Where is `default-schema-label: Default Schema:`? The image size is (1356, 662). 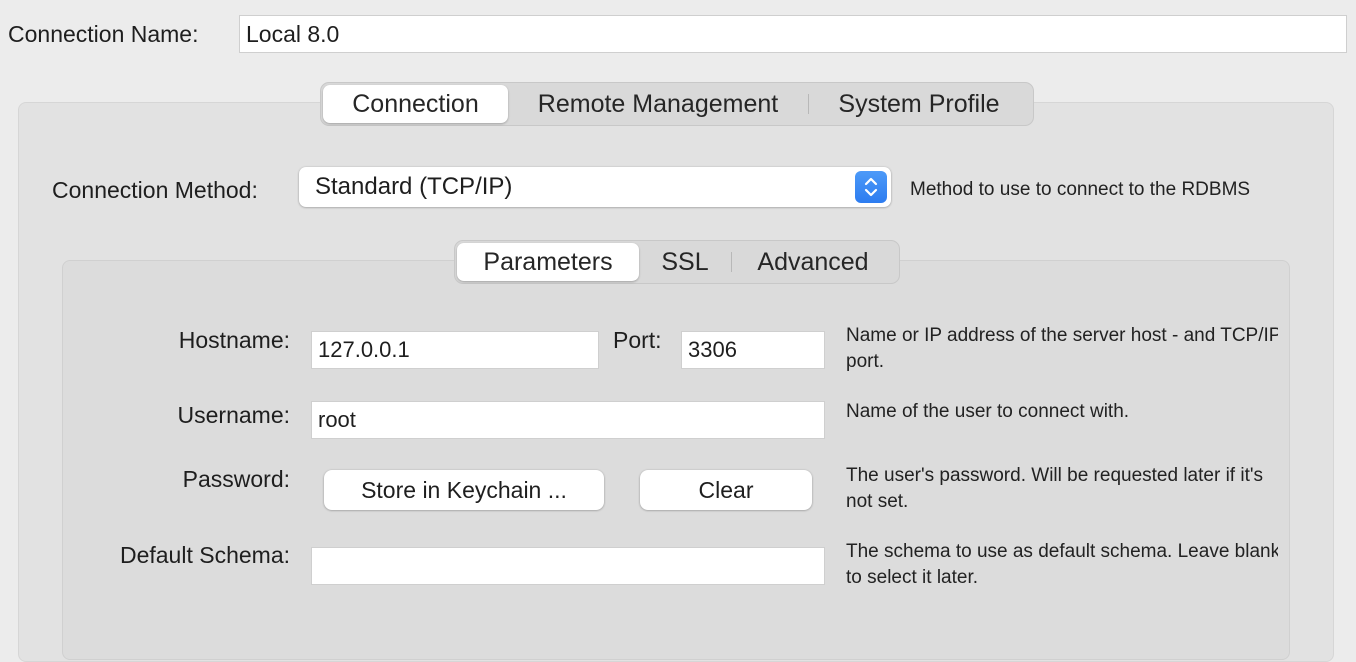
default-schema-label: Default Schema: is located at coordinates (204, 555).